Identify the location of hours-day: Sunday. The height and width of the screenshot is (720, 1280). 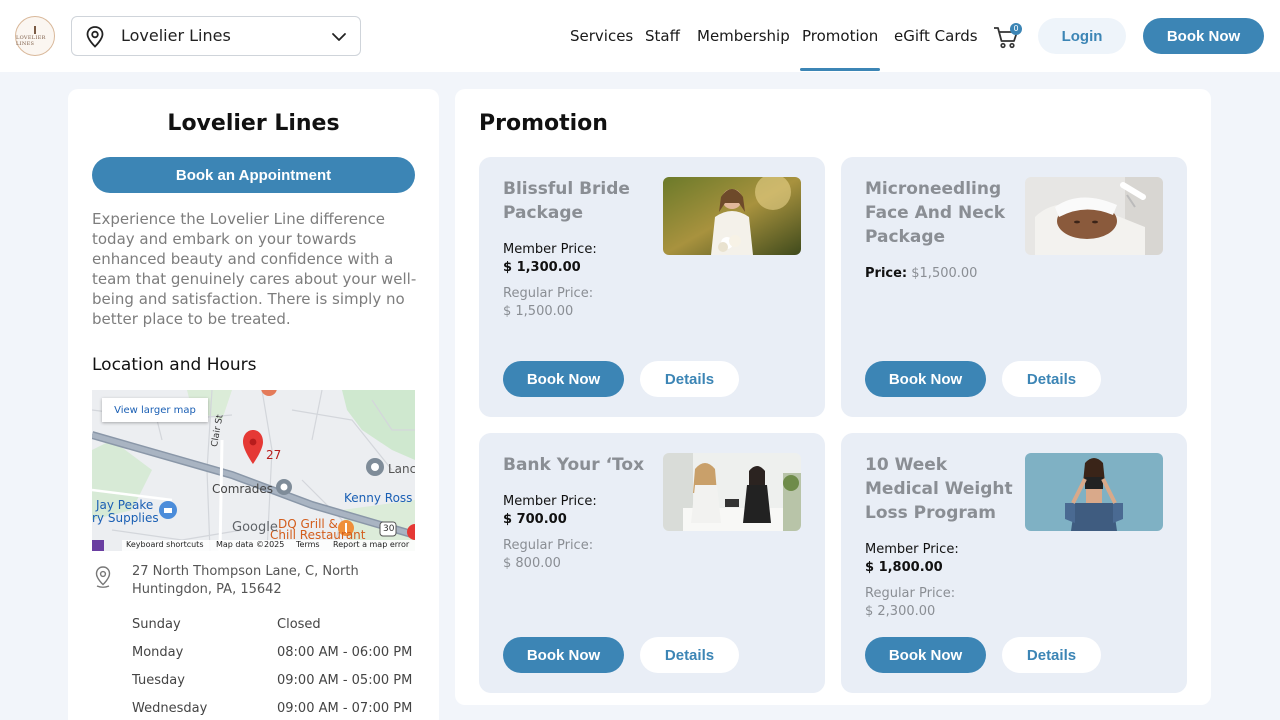
(156, 624).